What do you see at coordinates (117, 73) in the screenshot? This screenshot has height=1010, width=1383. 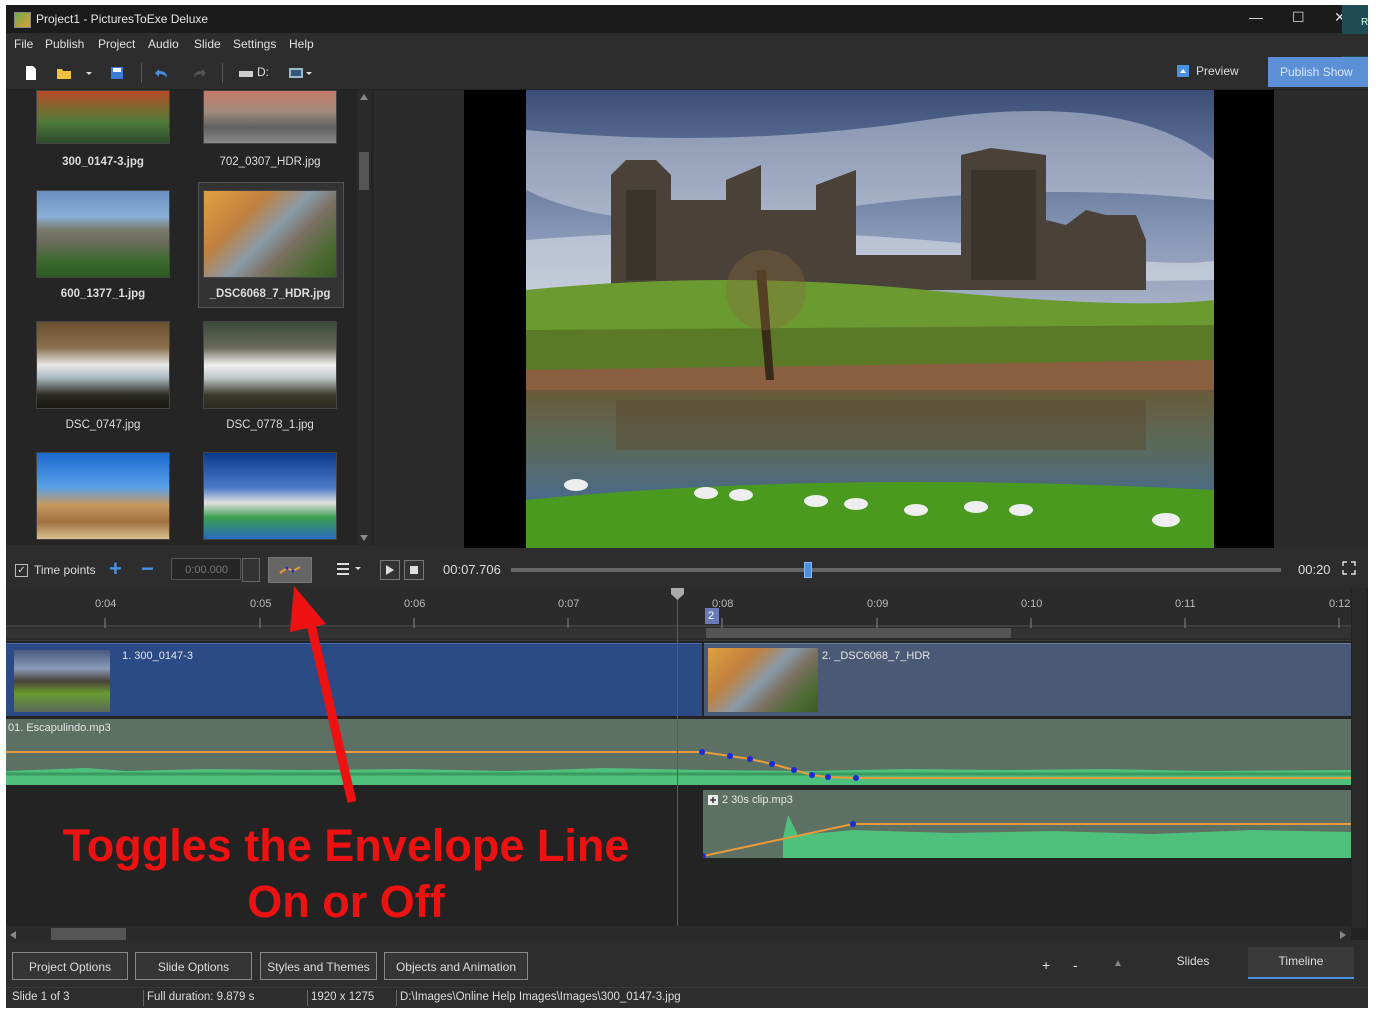 I see `save-icon` at bounding box center [117, 73].